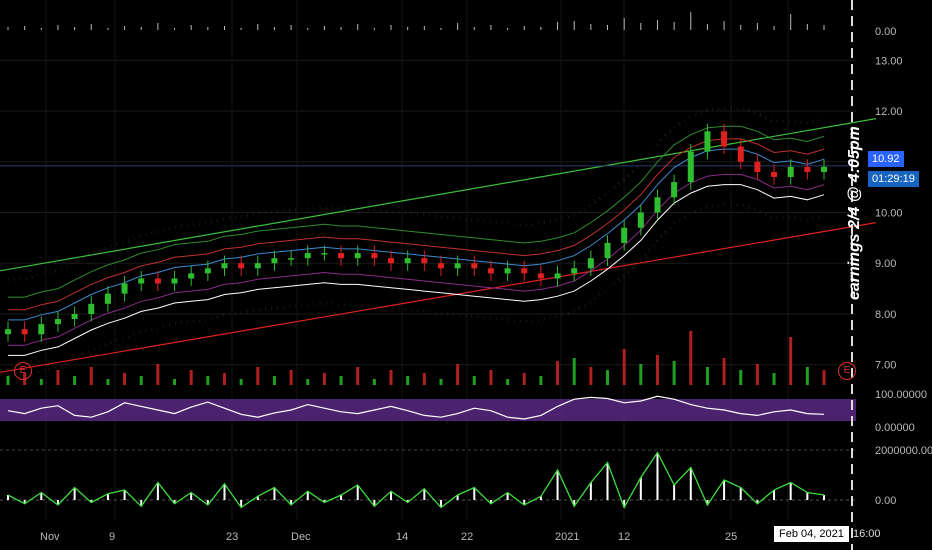  What do you see at coordinates (467, 537) in the screenshot?
I see `x-tick-label: 22` at bounding box center [467, 537].